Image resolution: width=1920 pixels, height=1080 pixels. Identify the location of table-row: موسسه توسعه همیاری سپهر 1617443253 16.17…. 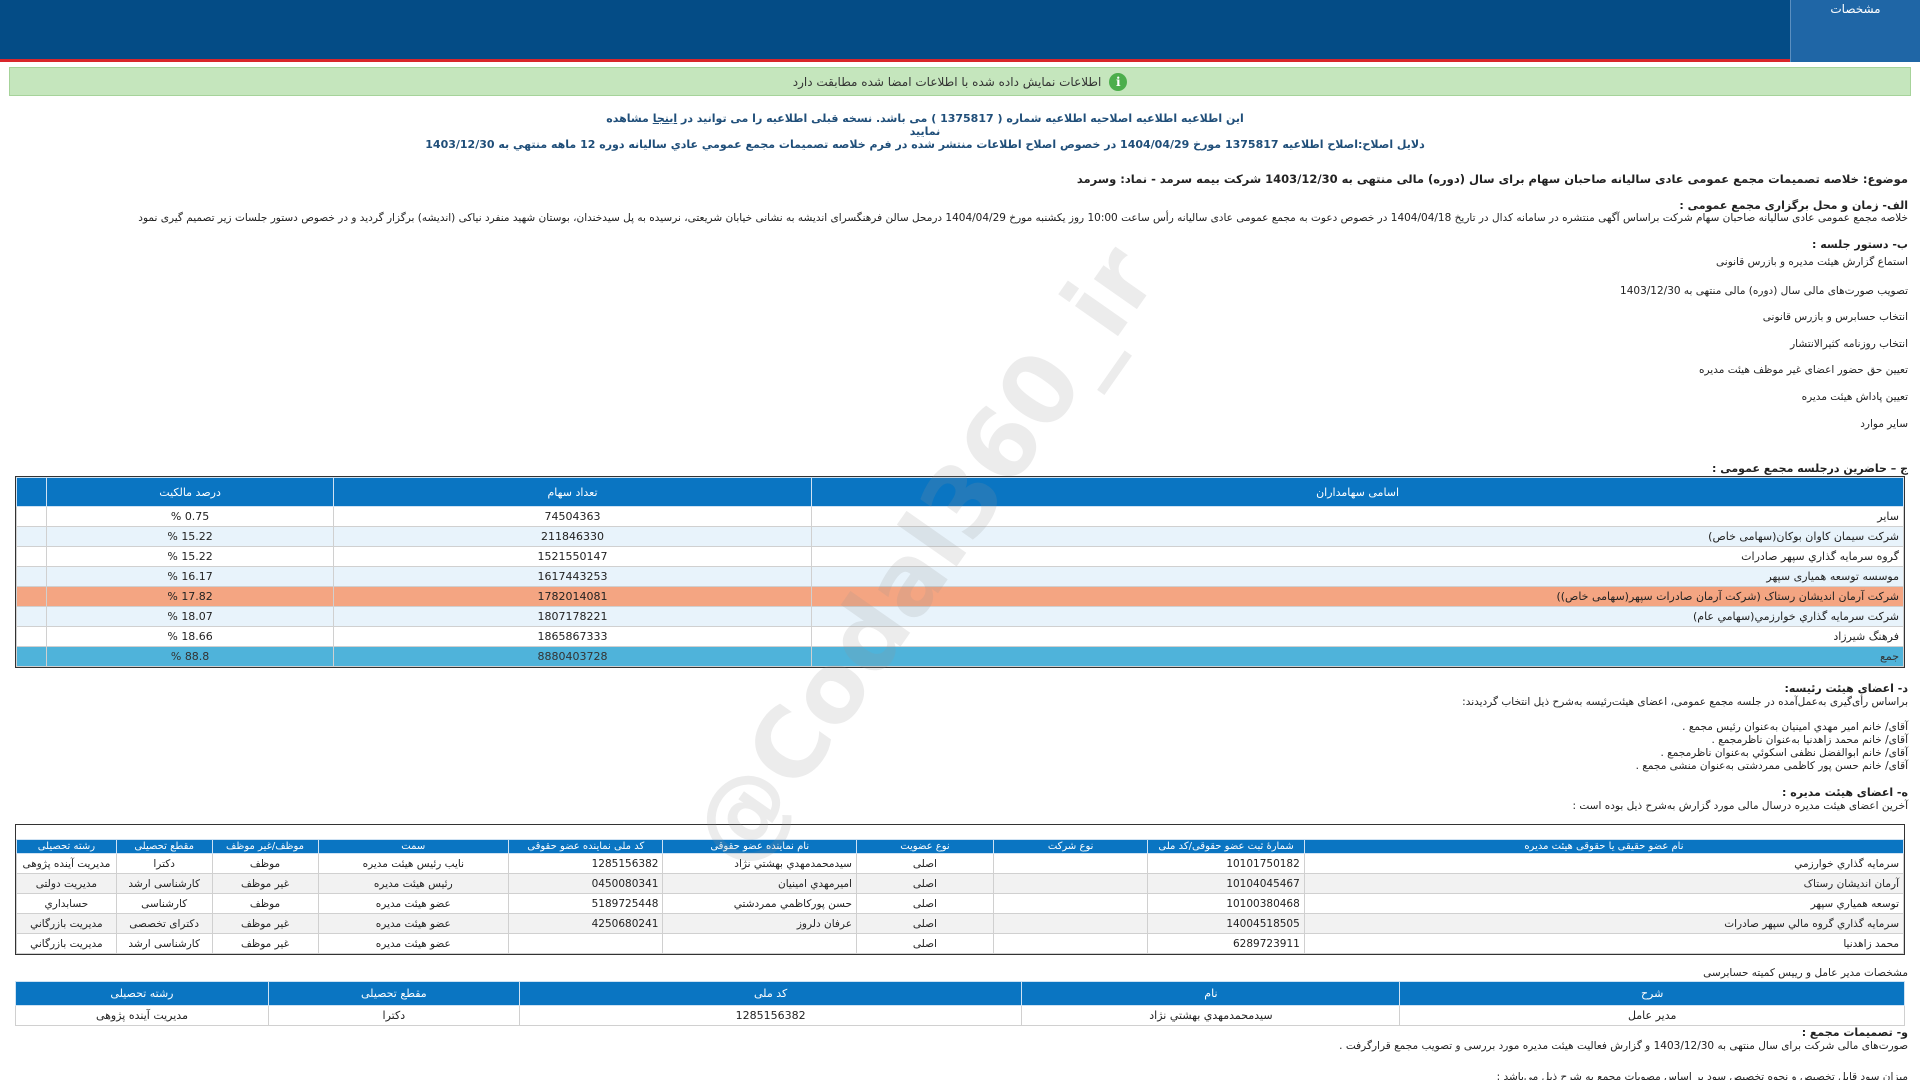
(959, 576).